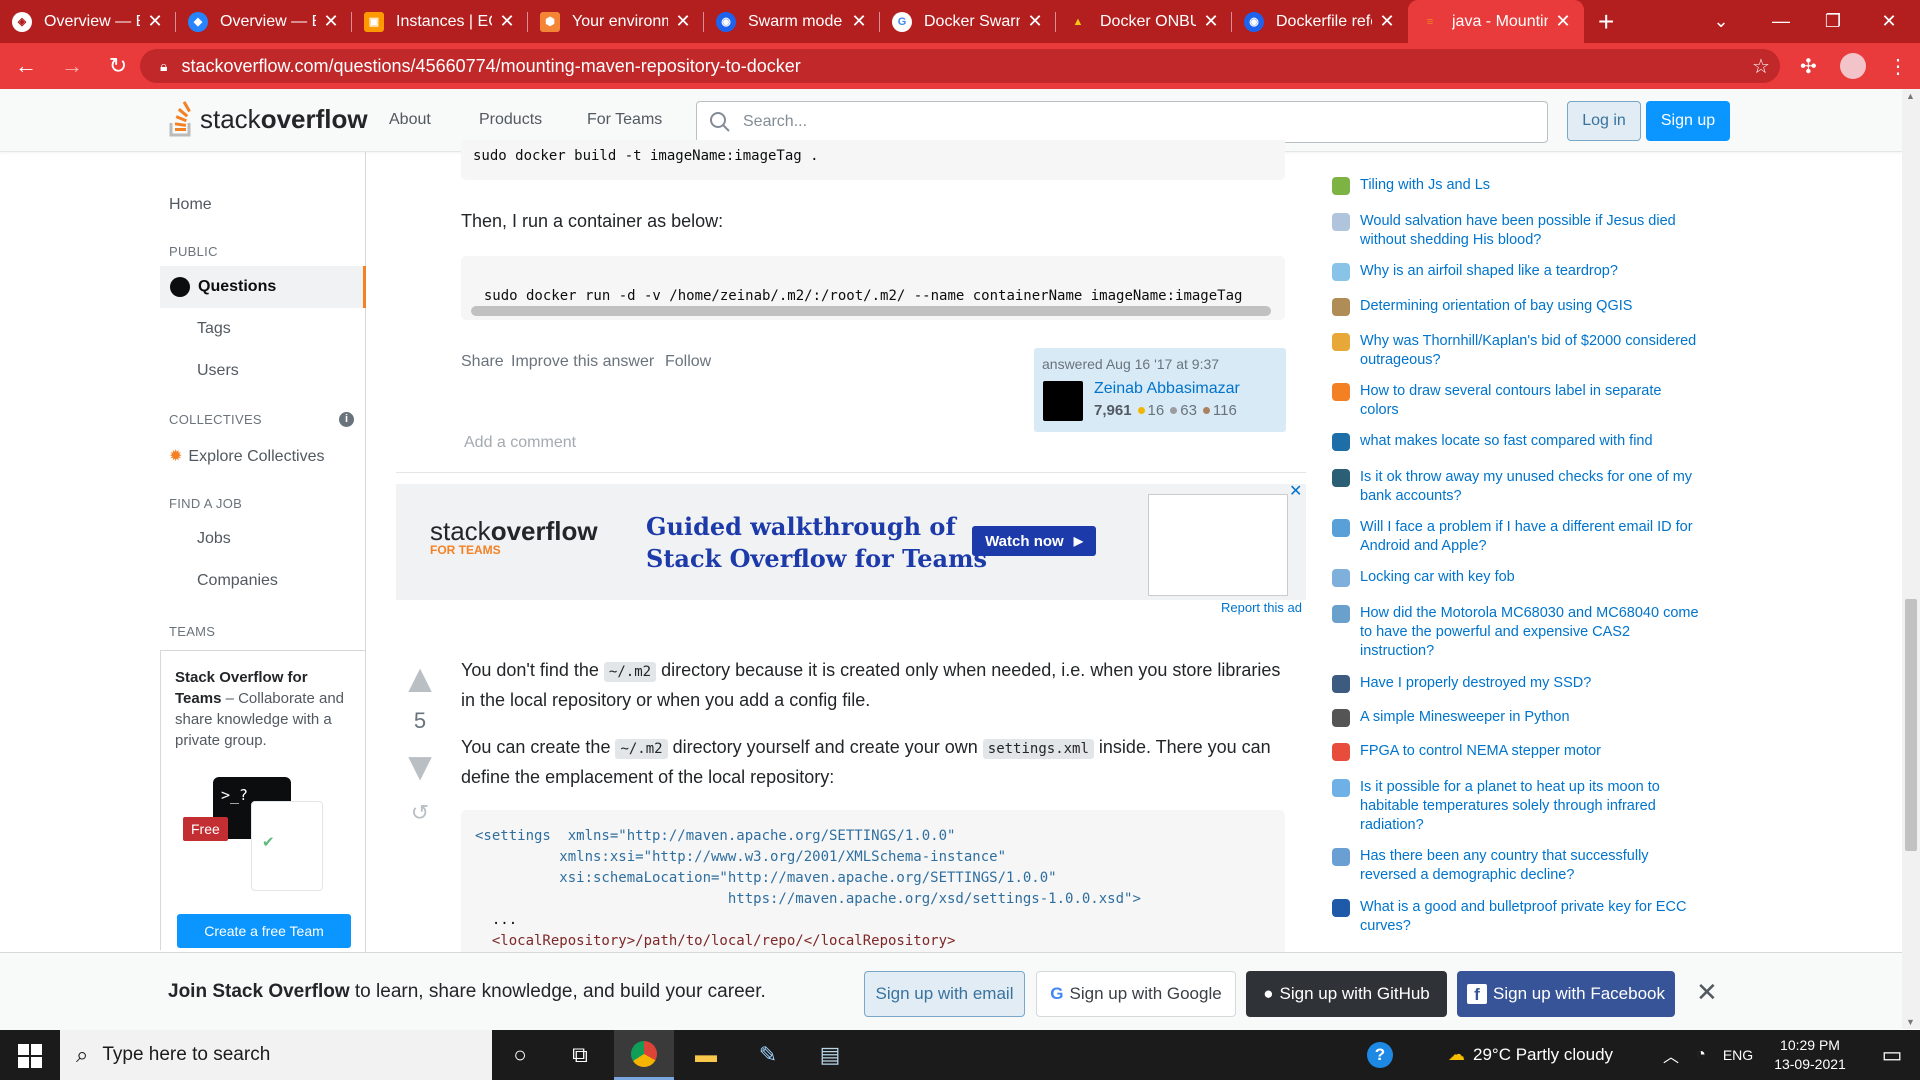 The image size is (1920, 1080). What do you see at coordinates (1808, 66) in the screenshot?
I see `extensions-icon: ✣` at bounding box center [1808, 66].